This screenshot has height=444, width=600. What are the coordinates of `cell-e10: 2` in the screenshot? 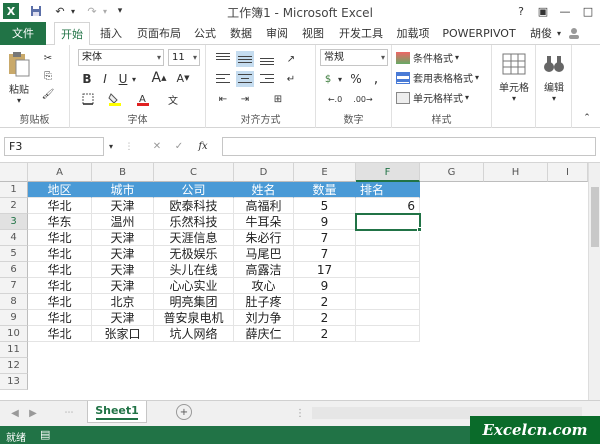 It's located at (325, 334).